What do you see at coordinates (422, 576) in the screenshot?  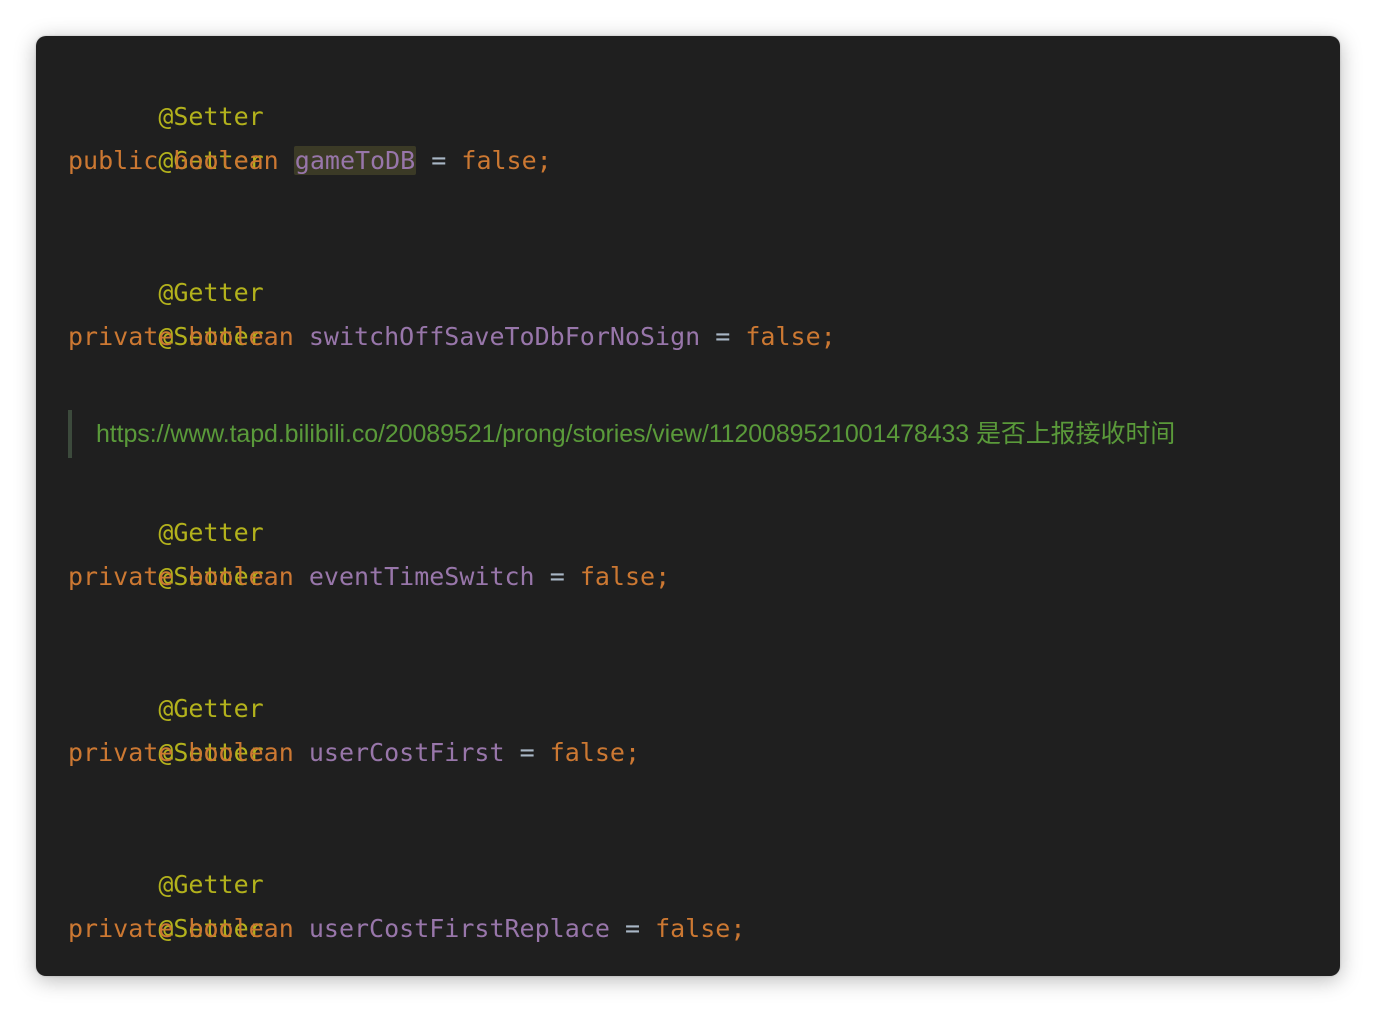 I see `field-name: eventTimeSwitch` at bounding box center [422, 576].